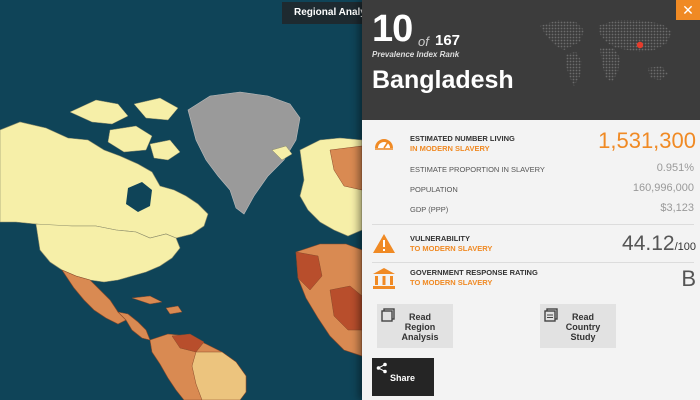  What do you see at coordinates (420, 327) in the screenshot?
I see `region-analysis-label: Read Region Analysis` at bounding box center [420, 327].